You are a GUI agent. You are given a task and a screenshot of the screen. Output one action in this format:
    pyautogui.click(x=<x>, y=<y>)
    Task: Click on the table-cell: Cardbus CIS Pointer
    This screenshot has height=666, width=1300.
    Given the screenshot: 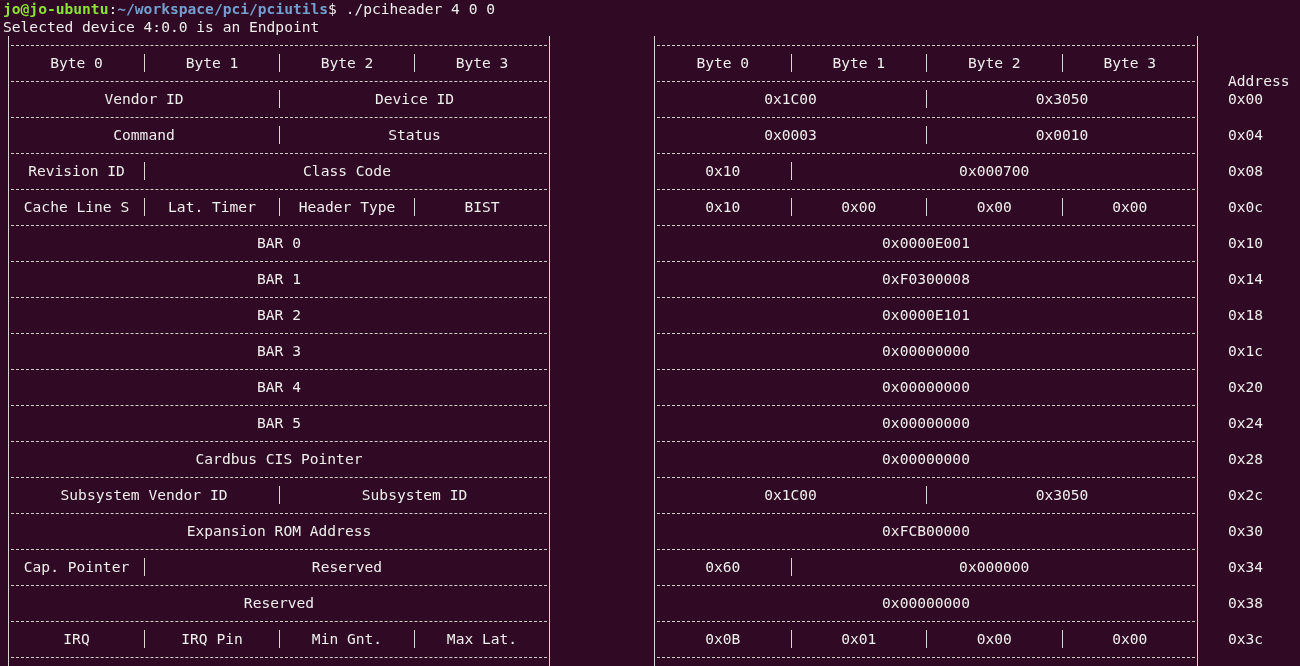 What is the action you would take?
    pyautogui.click(x=279, y=459)
    